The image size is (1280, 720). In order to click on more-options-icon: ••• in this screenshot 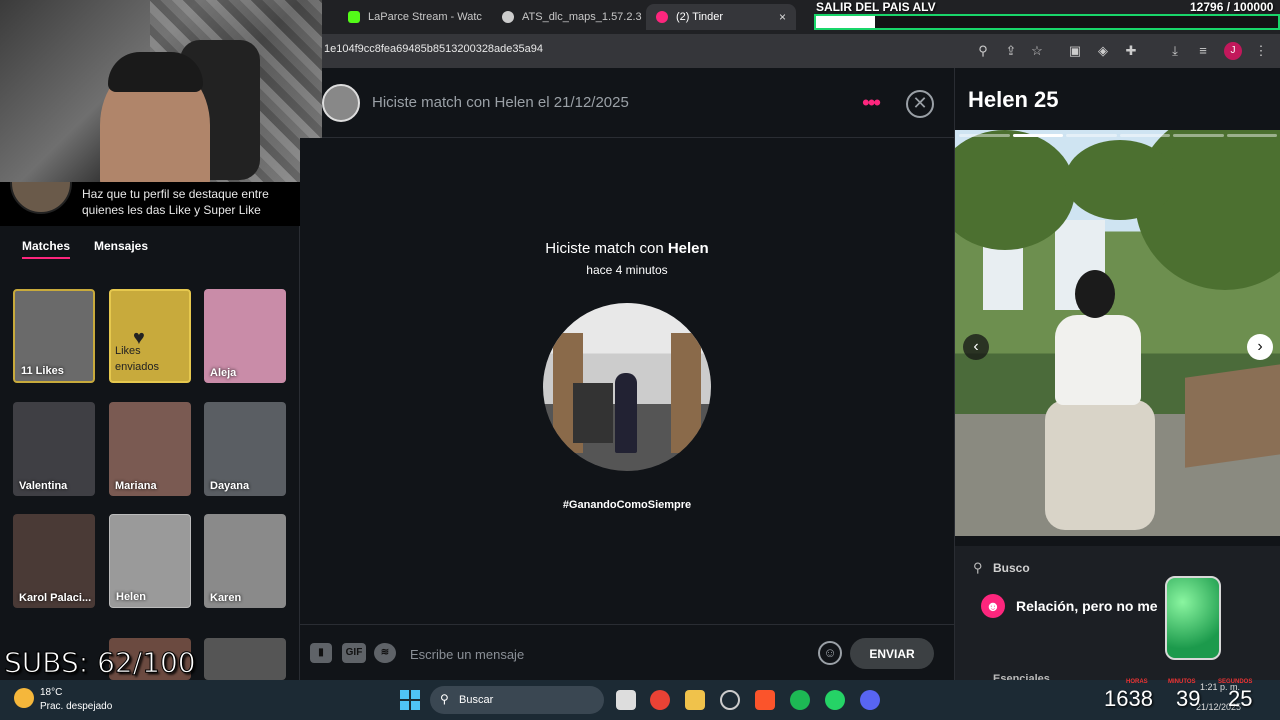, I will do `click(871, 103)`.